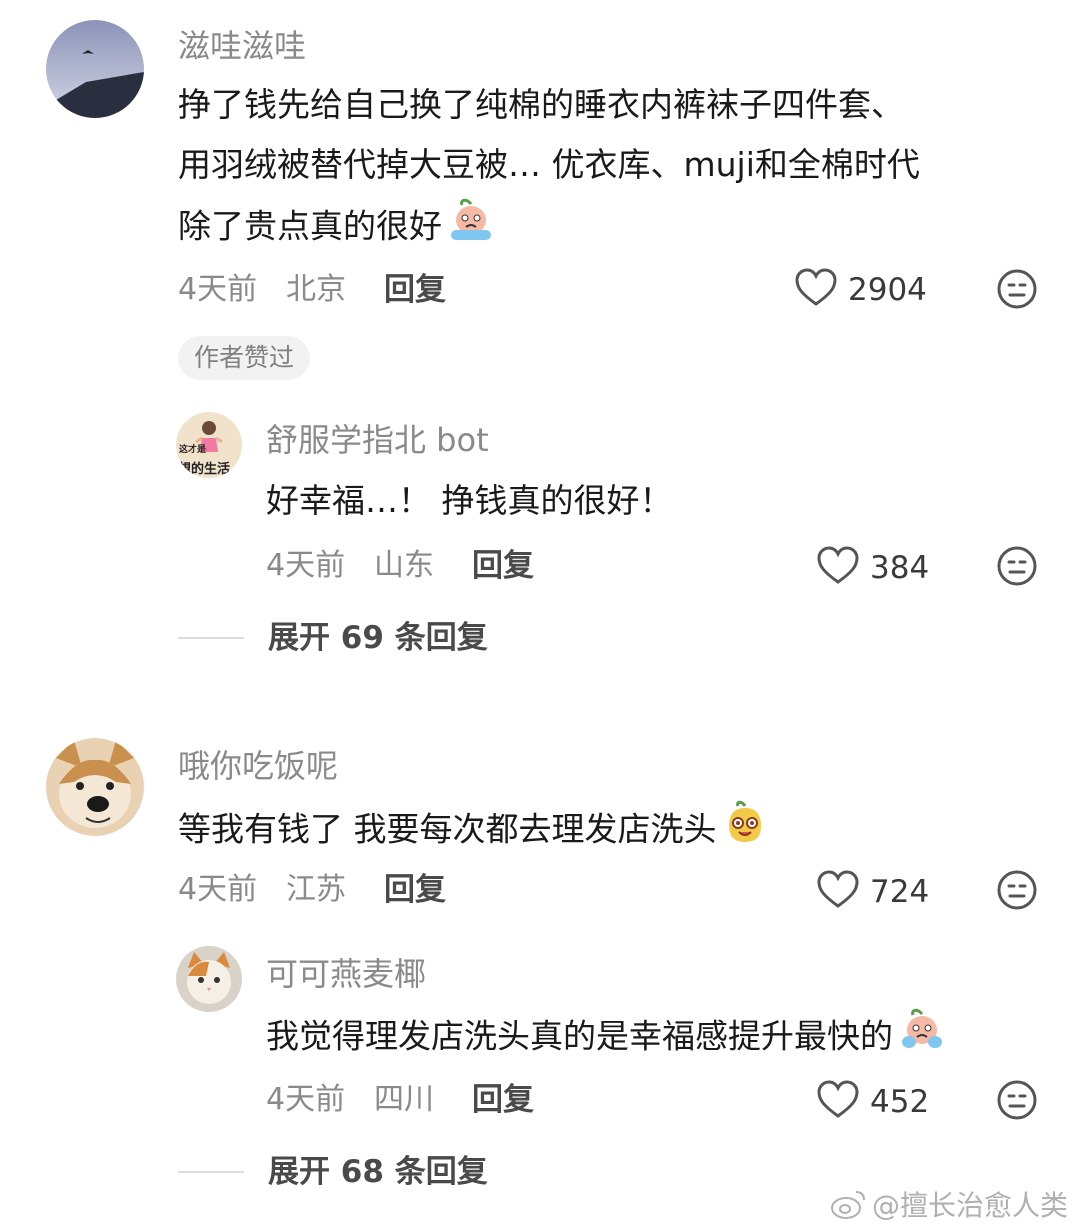  What do you see at coordinates (242, 46) in the screenshot?
I see `comment-username: 滋哇滋哇` at bounding box center [242, 46].